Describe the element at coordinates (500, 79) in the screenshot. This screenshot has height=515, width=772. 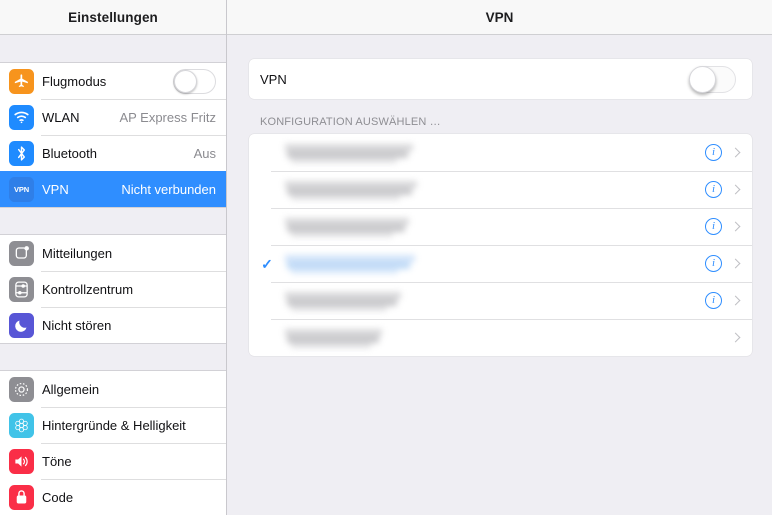
I see `vpn-toggle-row: VPN` at that location.